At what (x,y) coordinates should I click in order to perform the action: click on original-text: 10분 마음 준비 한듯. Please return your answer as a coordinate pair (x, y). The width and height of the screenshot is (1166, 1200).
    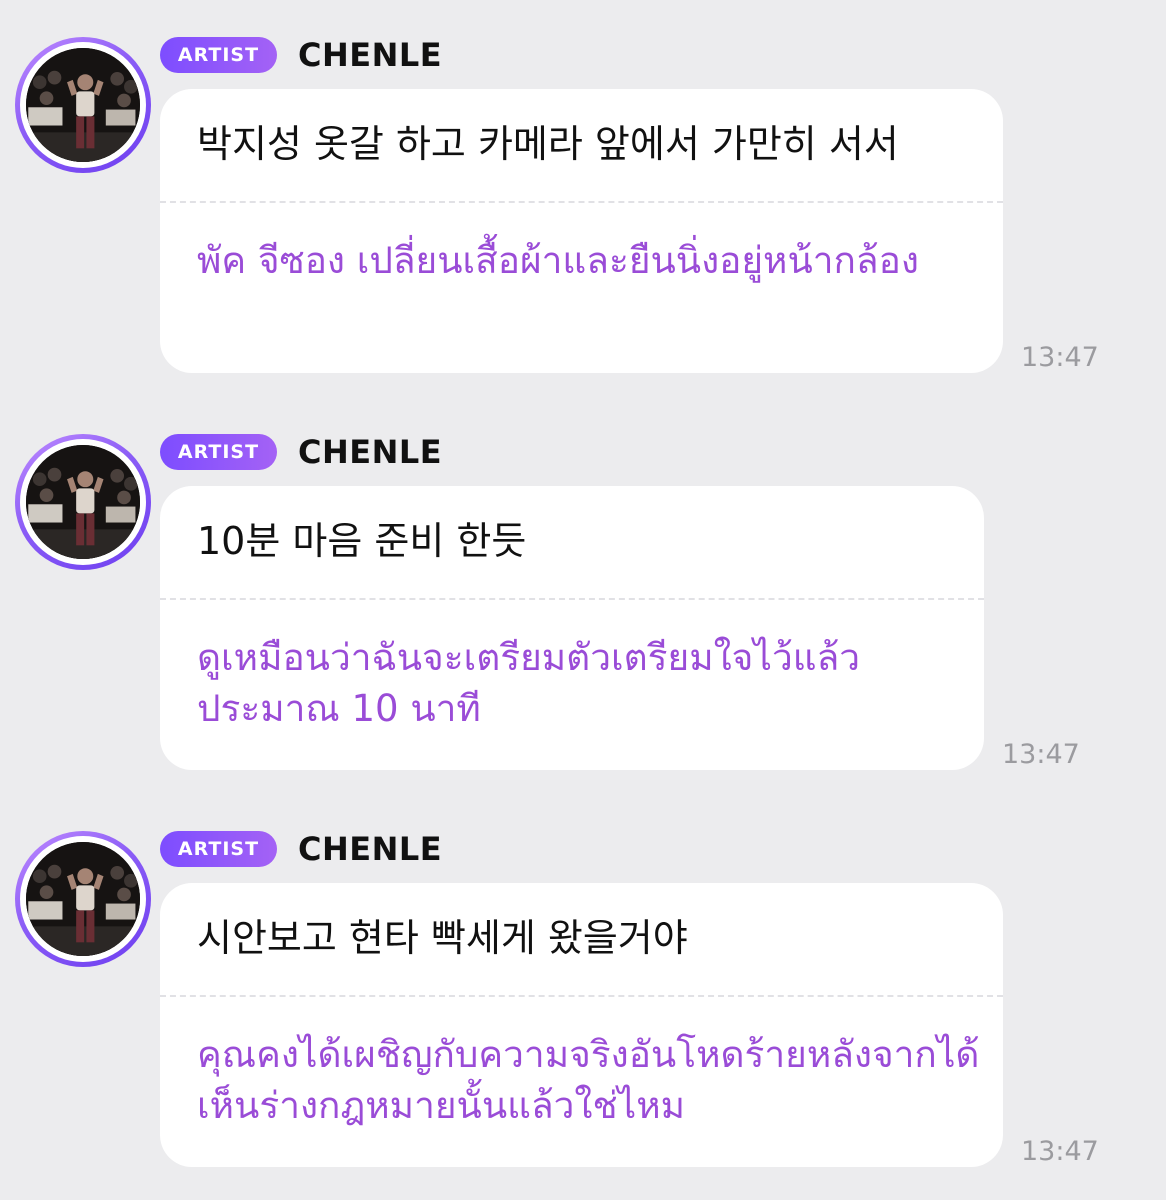
    Looking at the image, I should click on (362, 541).